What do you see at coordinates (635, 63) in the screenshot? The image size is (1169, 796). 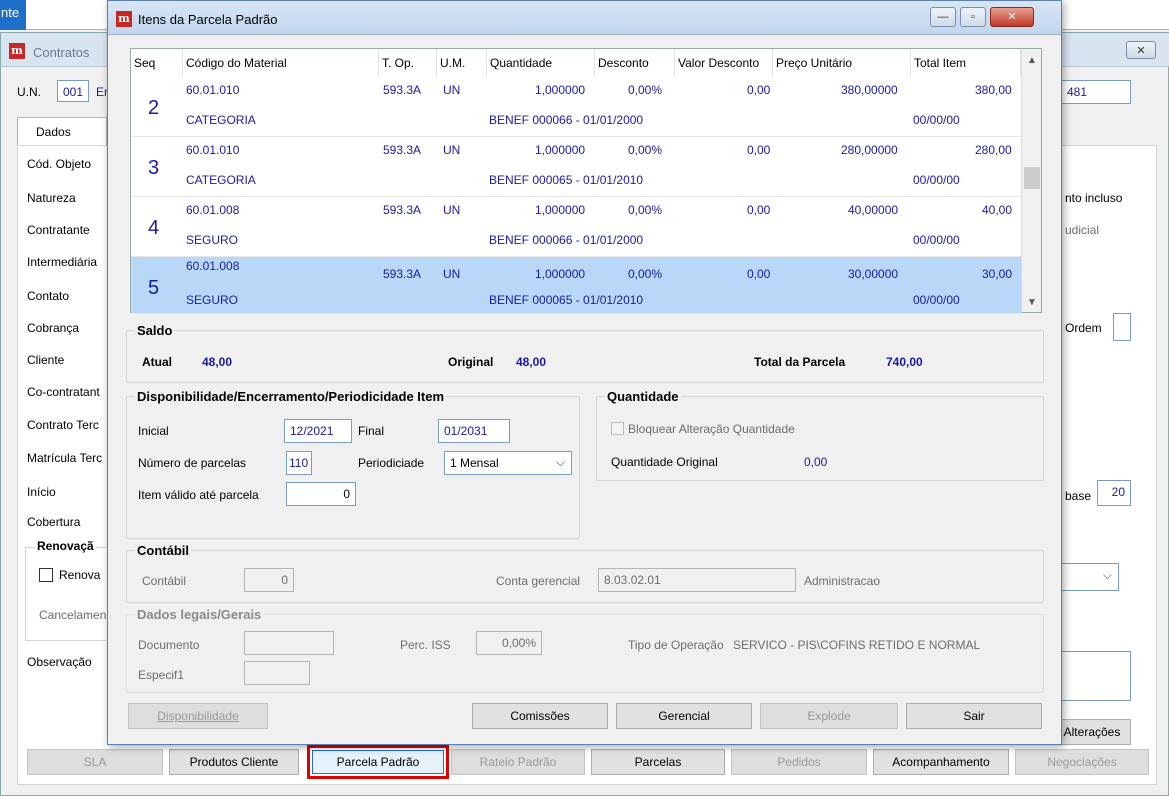 I see `col-desconto: Desconto` at bounding box center [635, 63].